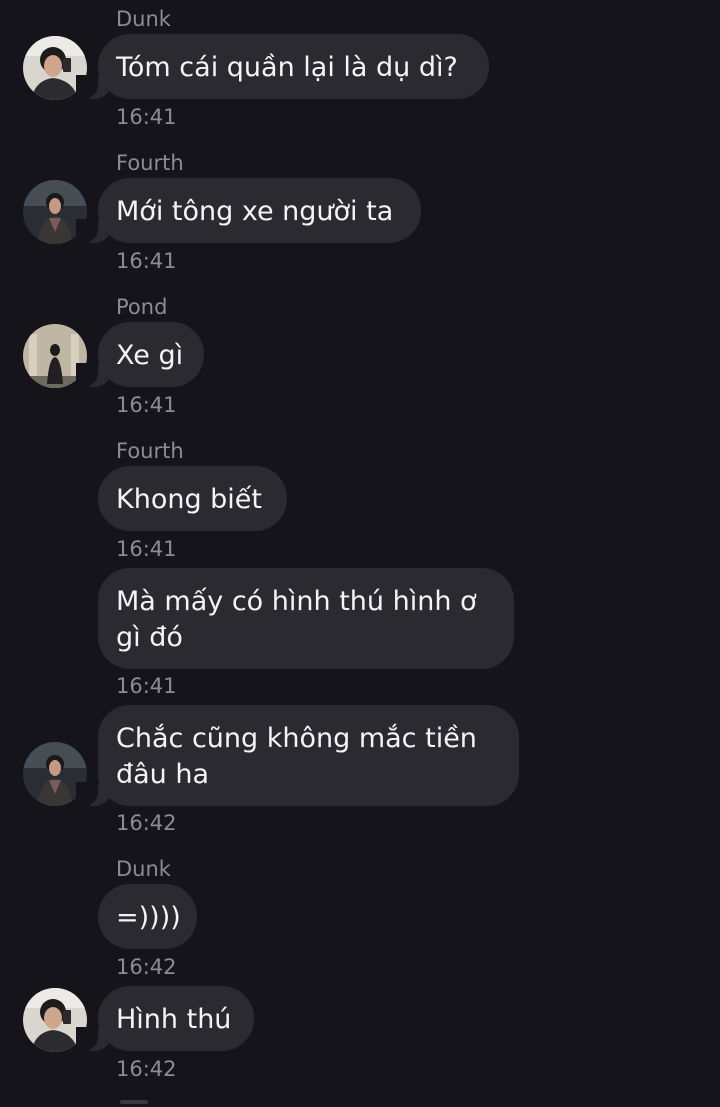  Describe the element at coordinates (296, 601) in the screenshot. I see `message-text-line: Mà mấy có hình thú hình ơ` at that location.